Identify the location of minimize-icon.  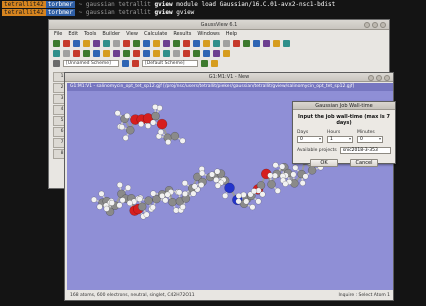
(367, 25).